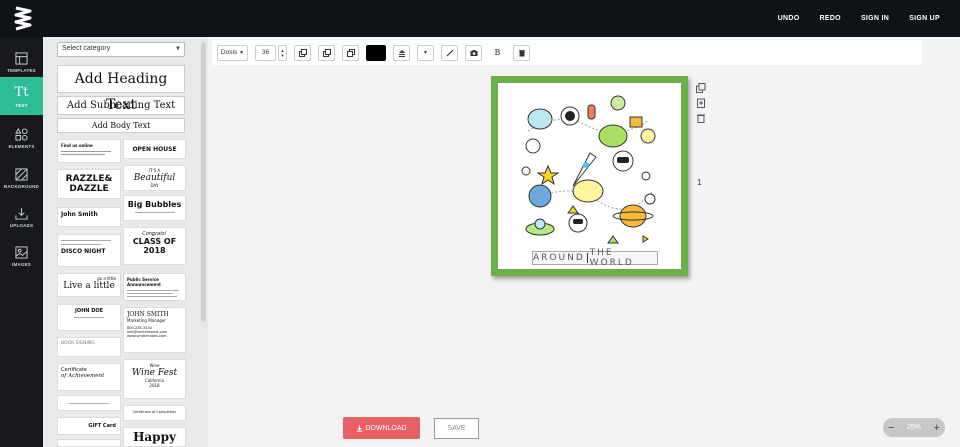  What do you see at coordinates (89, 311) in the screenshot?
I see `tile-text: JOHN DOE` at bounding box center [89, 311].